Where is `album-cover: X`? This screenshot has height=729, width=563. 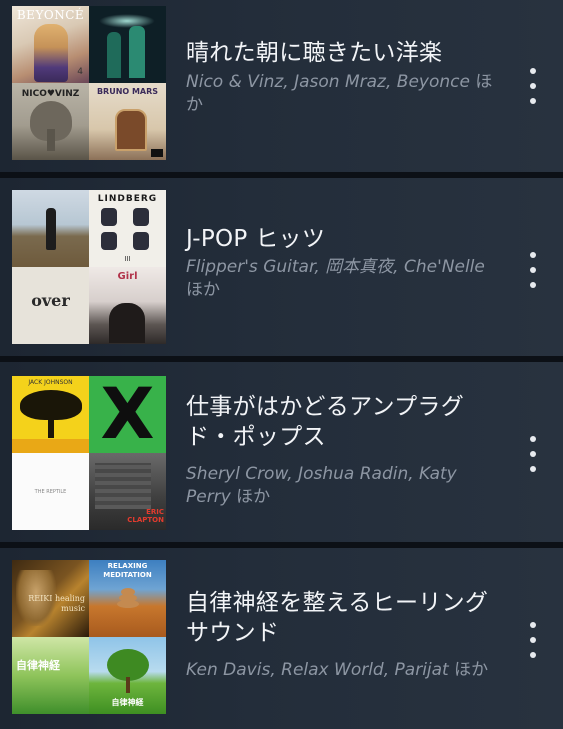
album-cover: X is located at coordinates (127, 414).